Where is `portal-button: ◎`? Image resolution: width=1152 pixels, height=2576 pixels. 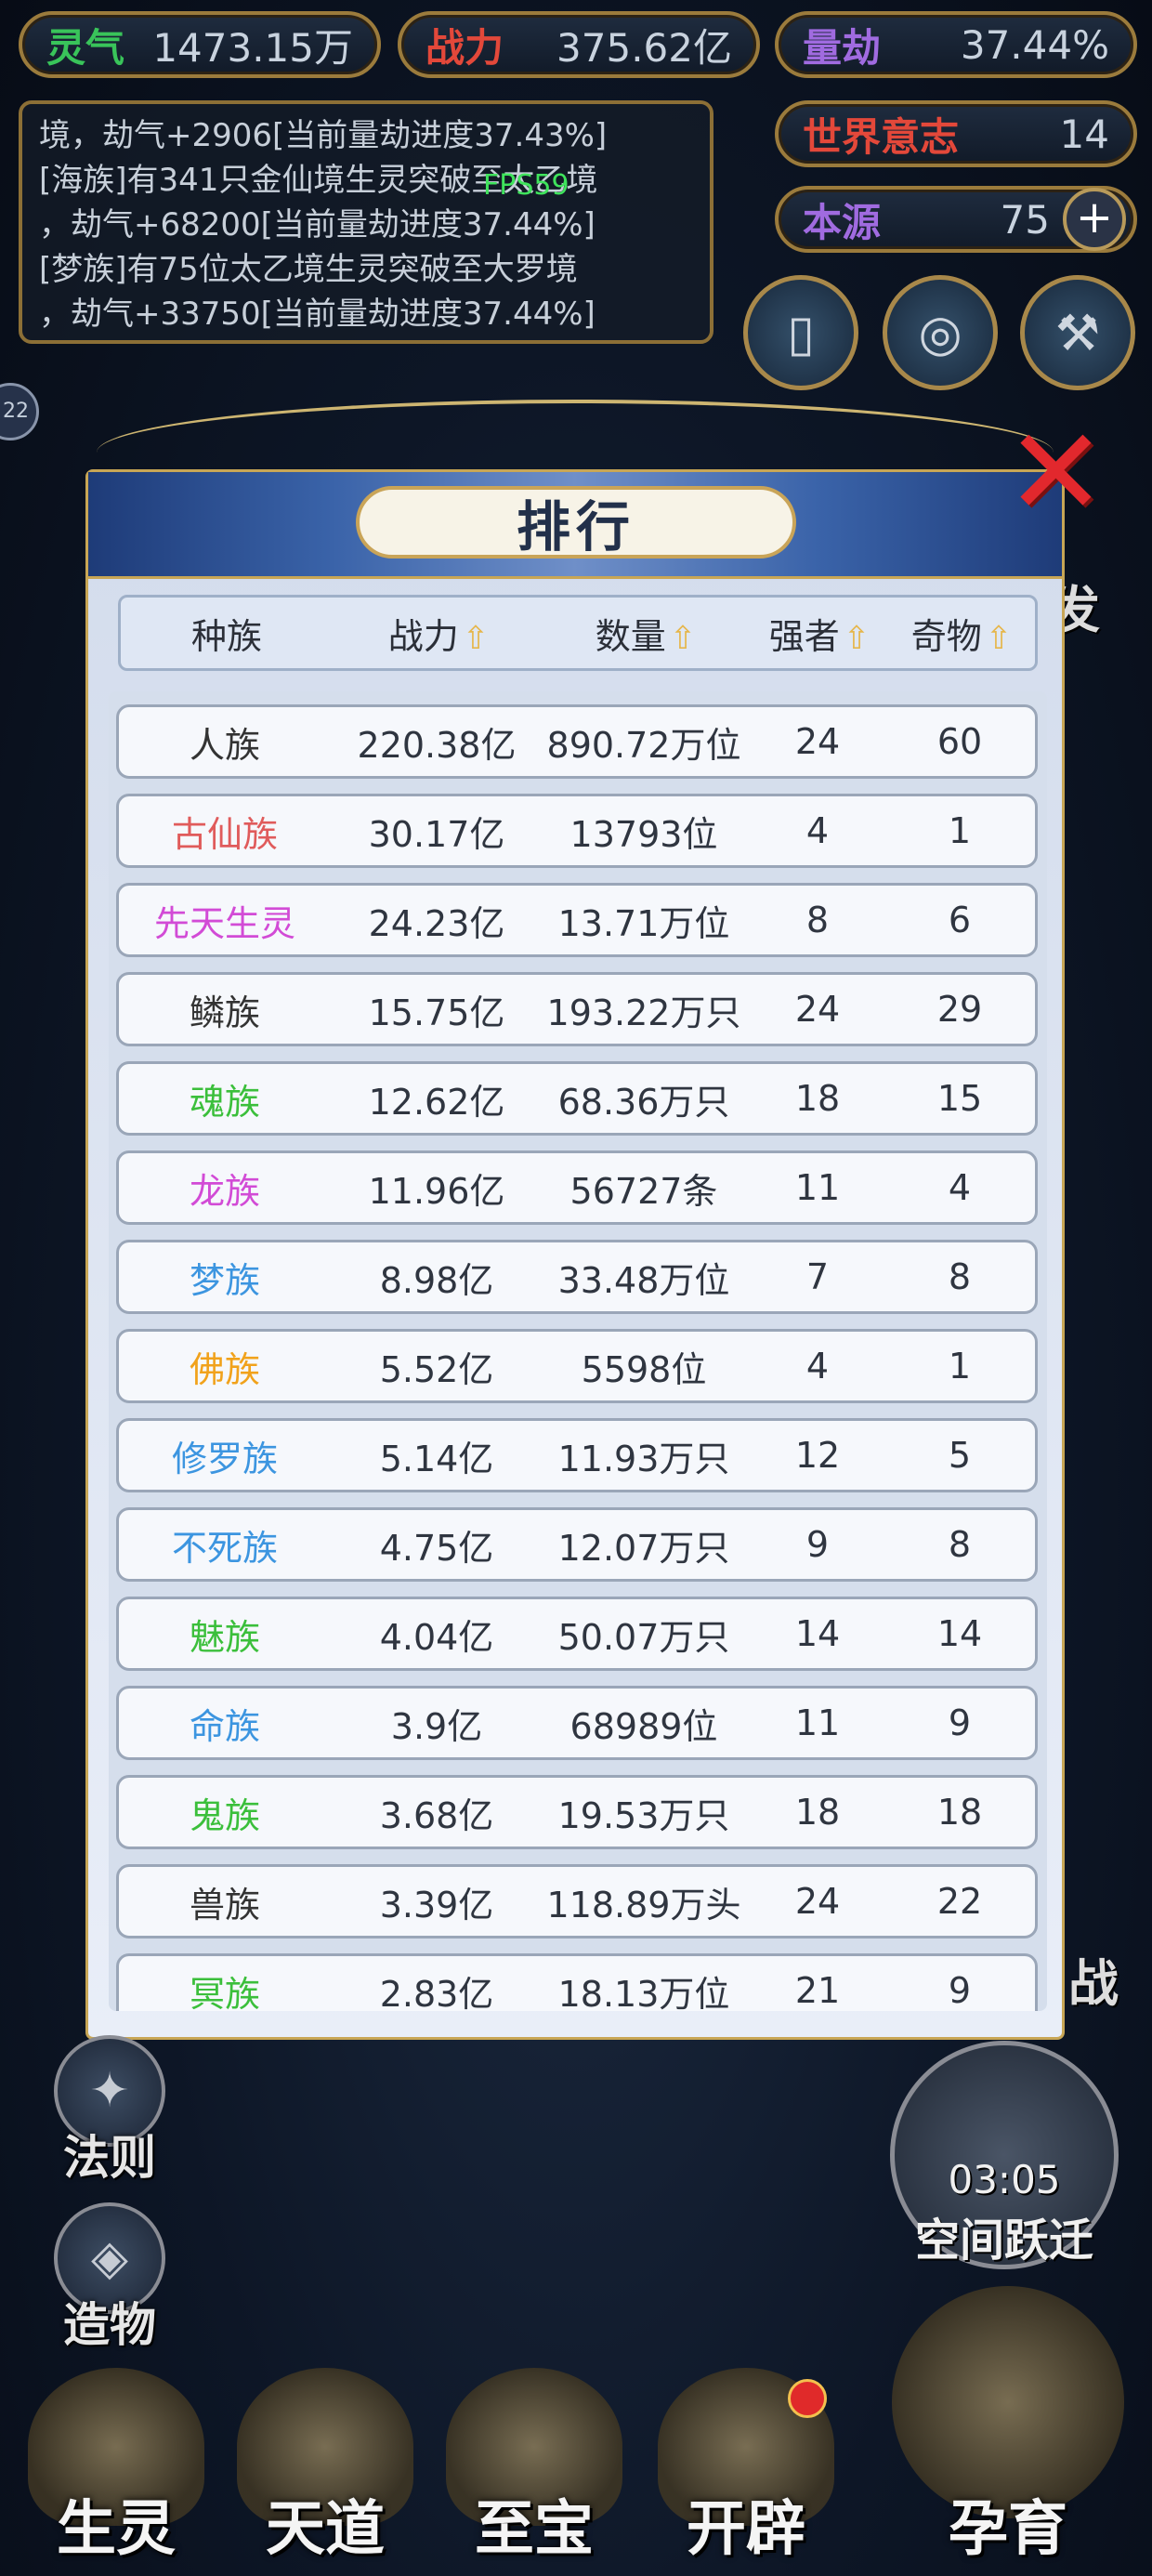 portal-button: ◎ is located at coordinates (940, 332).